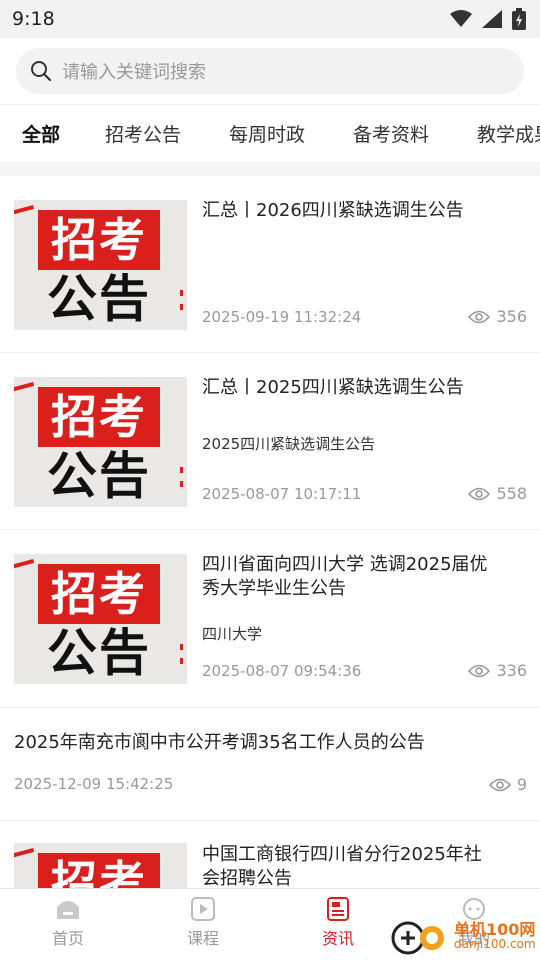 The width and height of the screenshot is (540, 960). What do you see at coordinates (67, 938) in the screenshot?
I see `nav-label: 首页` at bounding box center [67, 938].